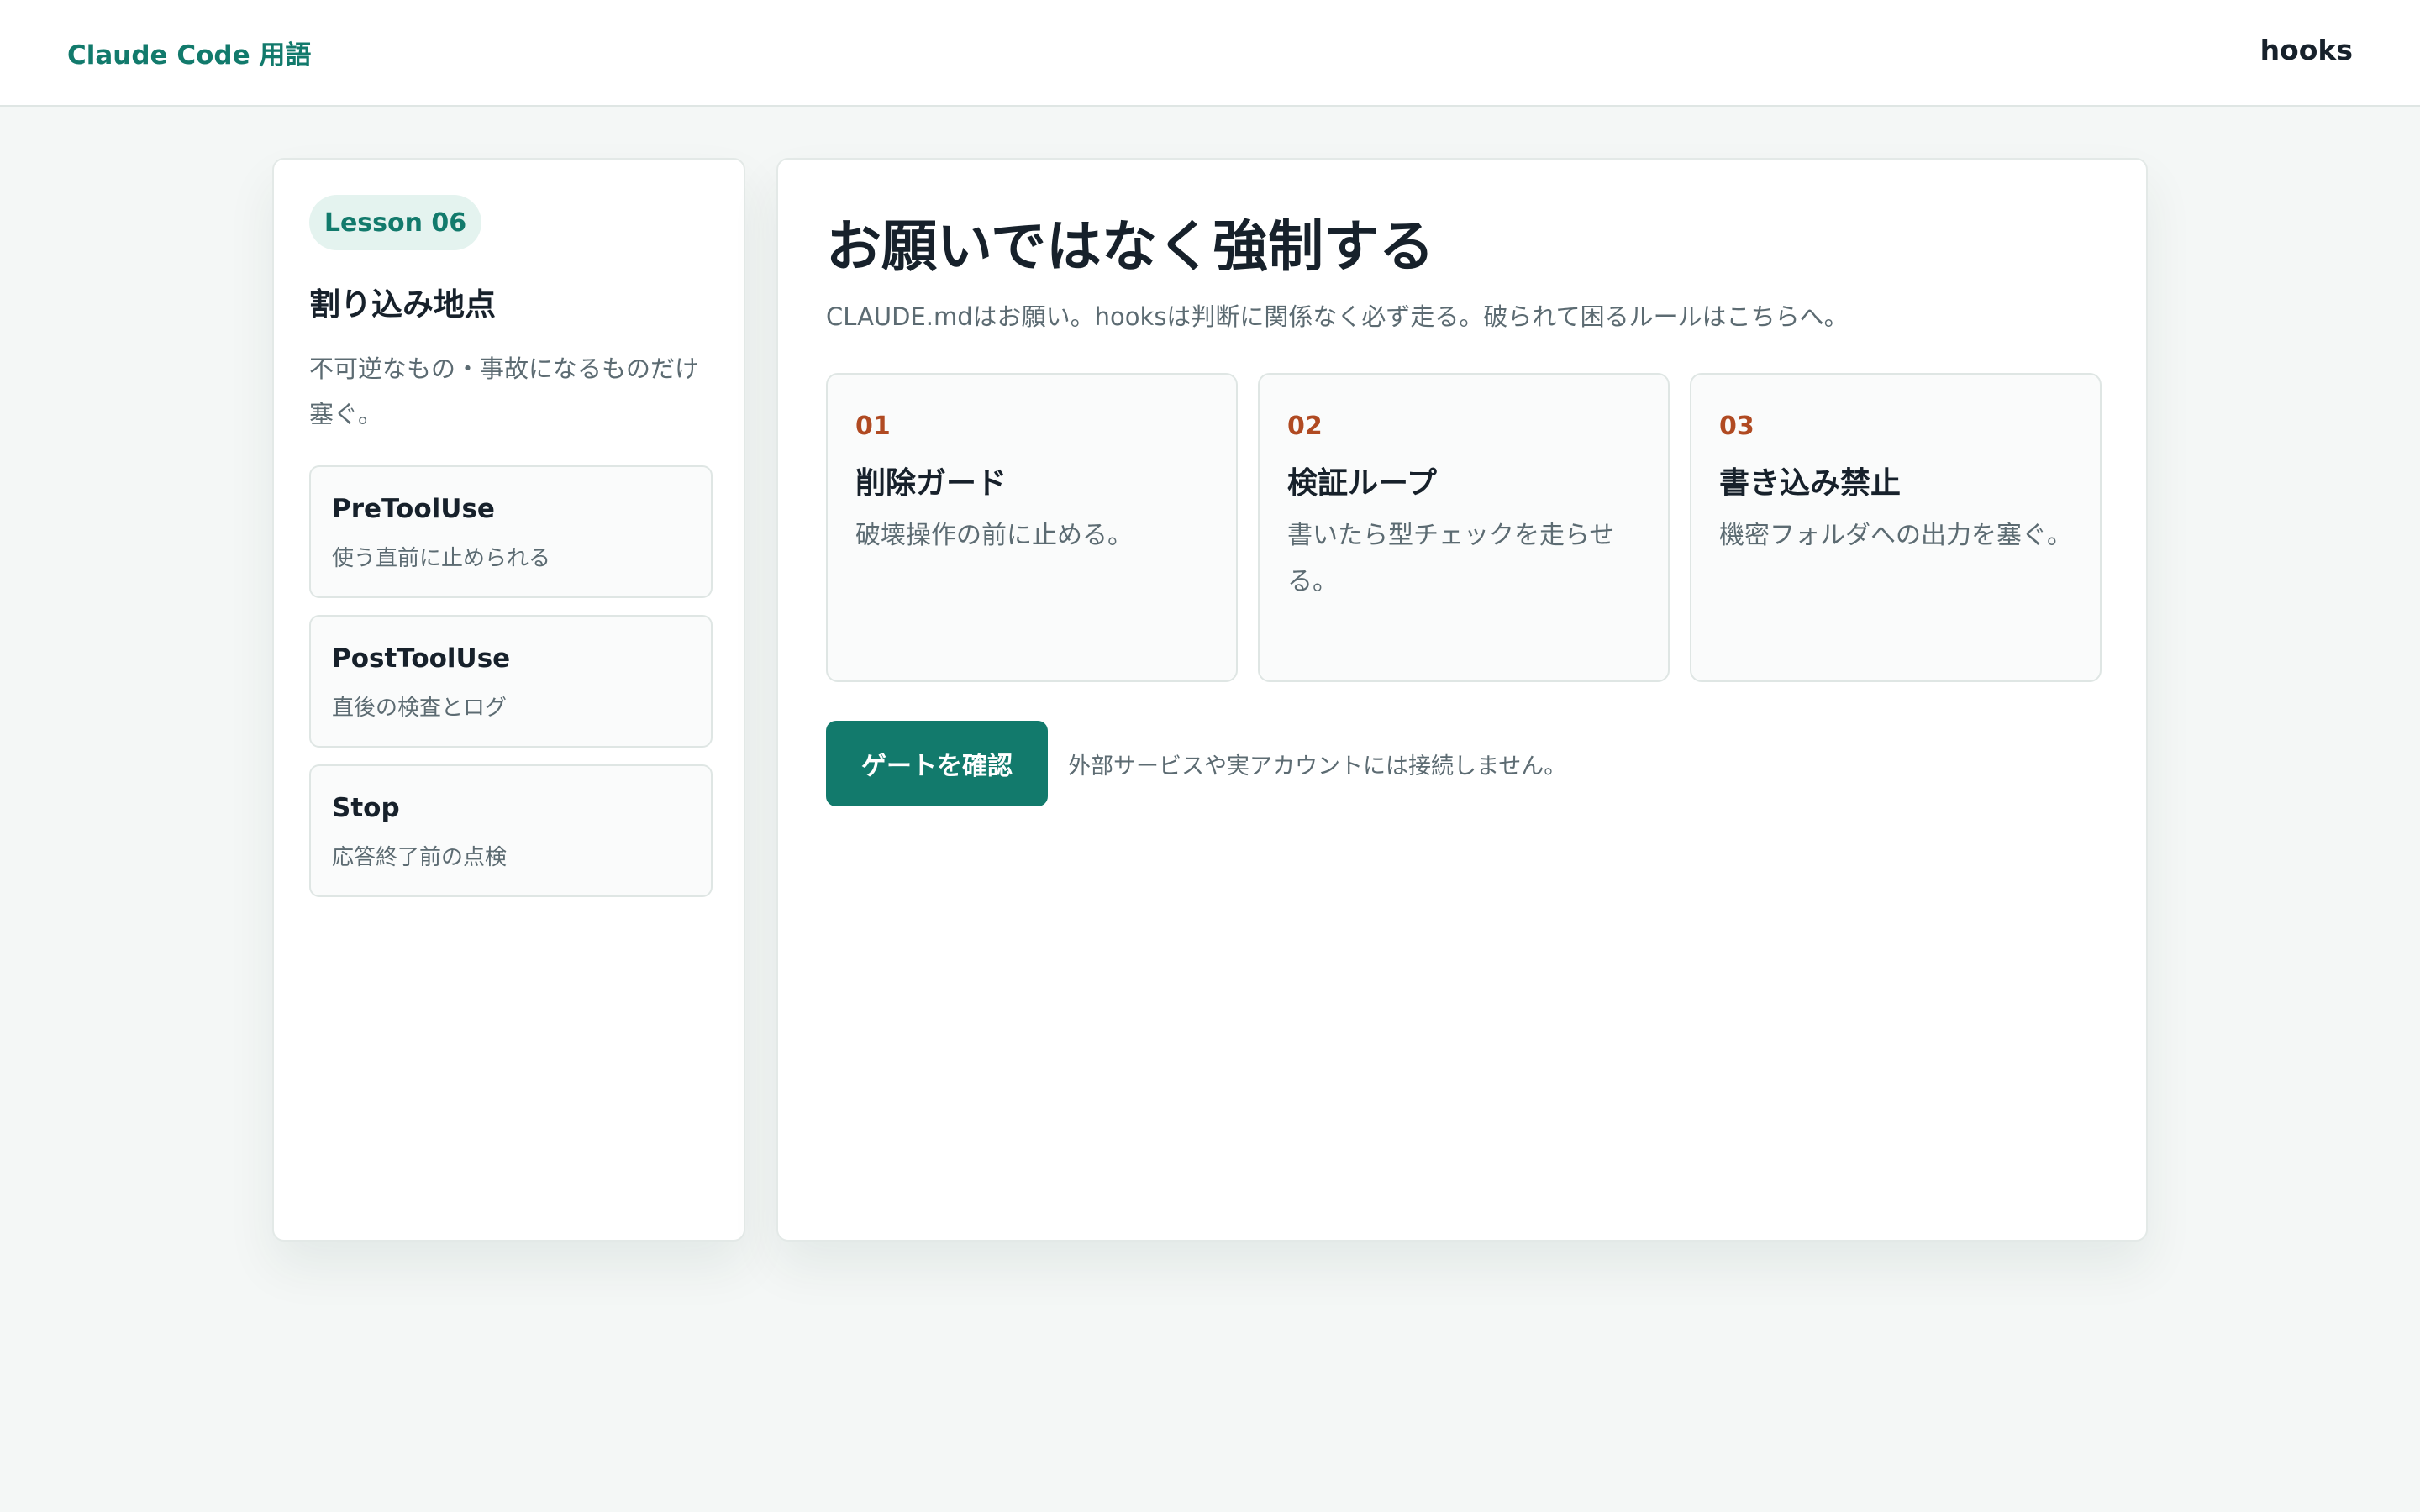 The image size is (2420, 1512). What do you see at coordinates (994, 535) in the screenshot?
I see `step-description: 破壊操作の前に止める。` at bounding box center [994, 535].